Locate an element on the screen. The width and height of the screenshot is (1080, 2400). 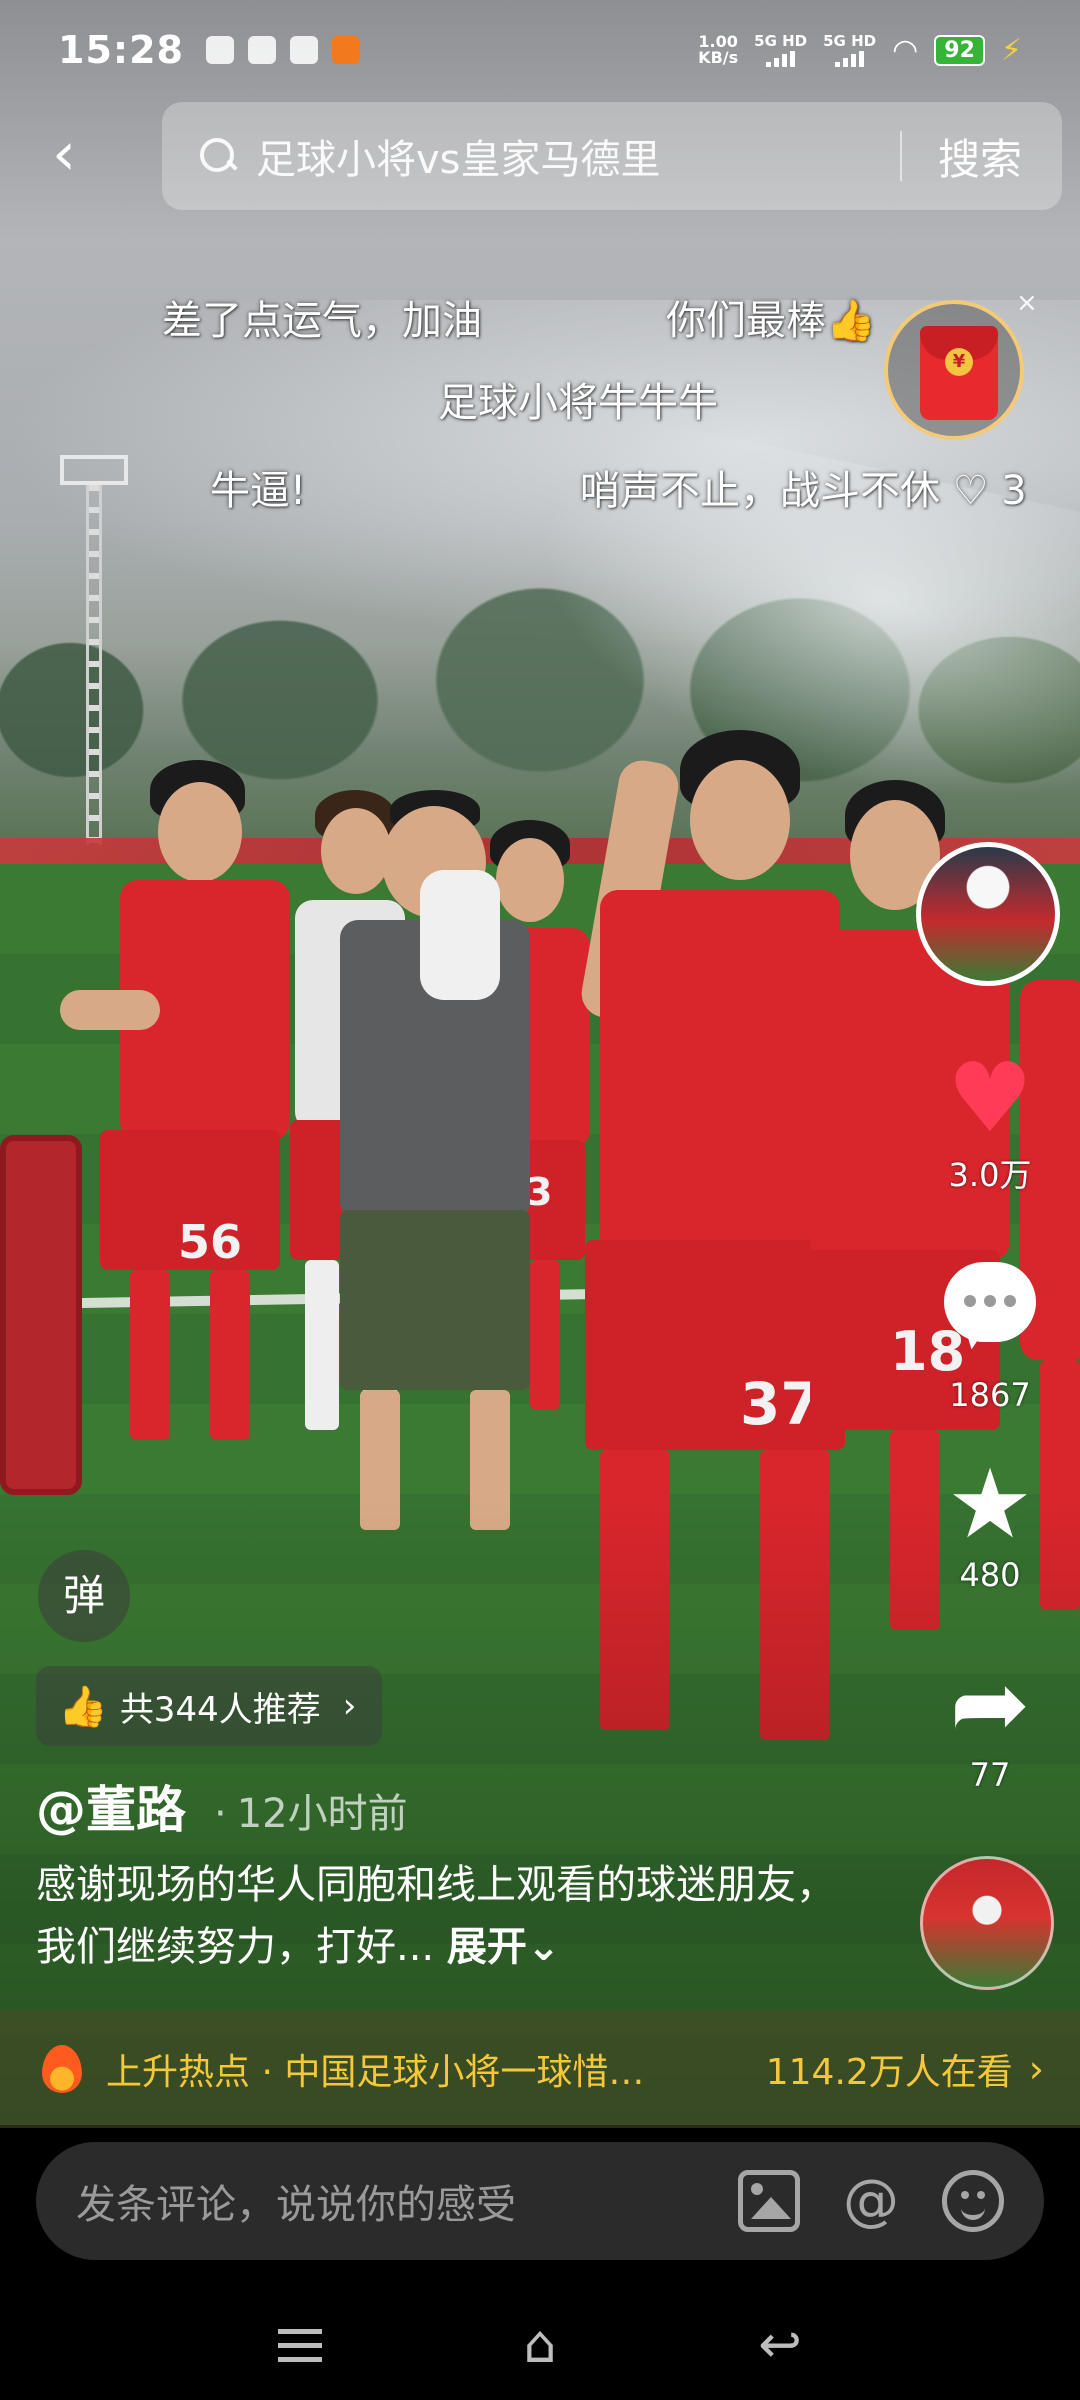
heart-icon: ♥ is located at coordinates (990, 1098).